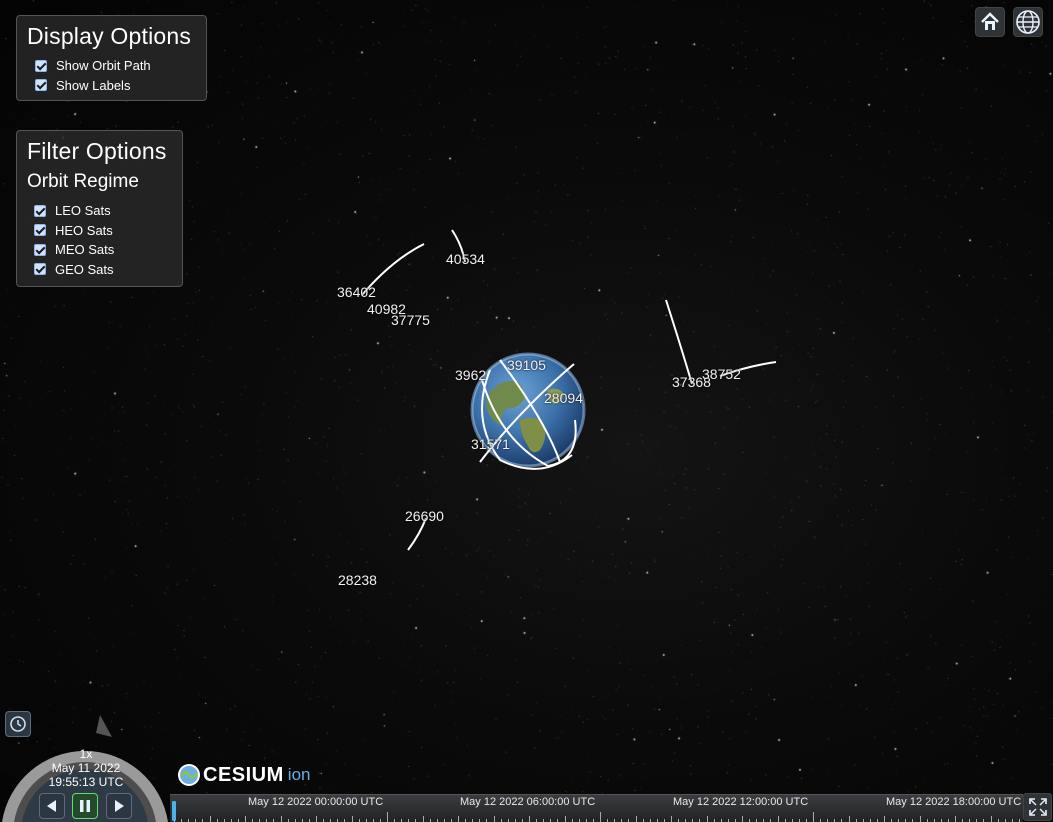 The height and width of the screenshot is (822, 1053). I want to click on option-label: GEO Sats, so click(84, 269).